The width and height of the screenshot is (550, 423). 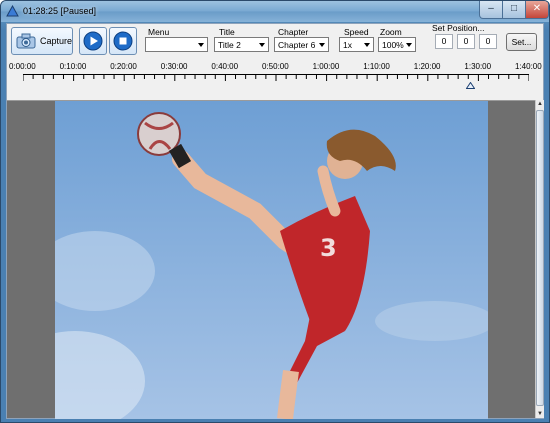 I want to click on scroll-up-icon: ▲, so click(x=540, y=104).